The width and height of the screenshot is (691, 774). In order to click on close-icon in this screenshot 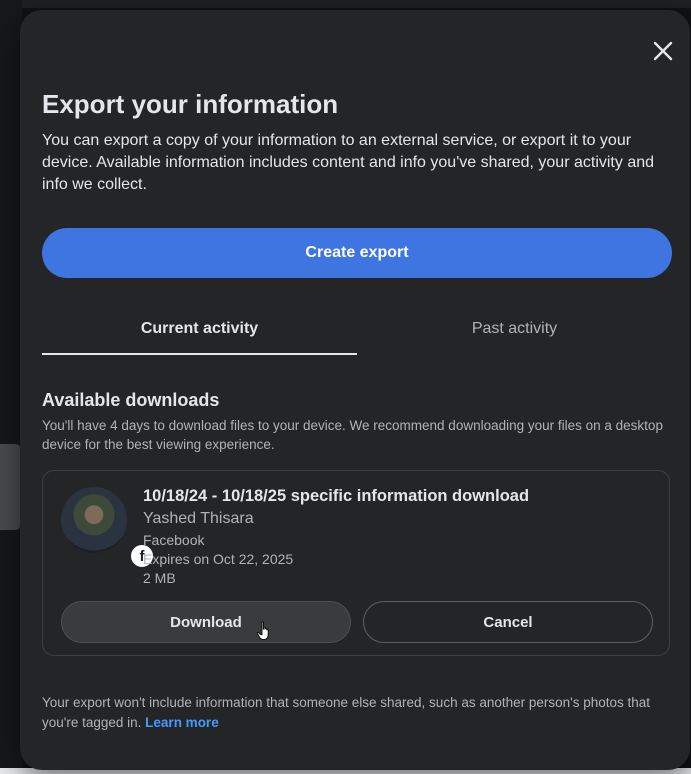, I will do `click(663, 51)`.